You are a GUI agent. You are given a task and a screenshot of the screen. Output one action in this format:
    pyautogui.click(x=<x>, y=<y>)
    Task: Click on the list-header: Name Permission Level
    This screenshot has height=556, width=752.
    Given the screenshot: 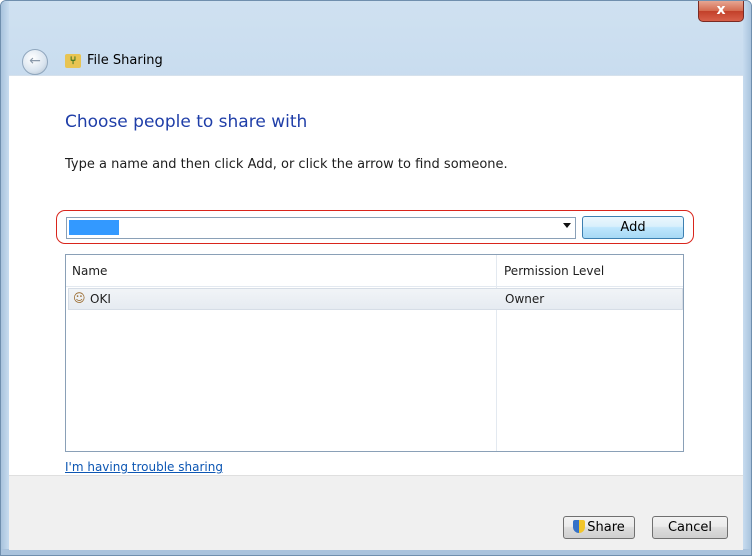 What is the action you would take?
    pyautogui.click(x=374, y=271)
    